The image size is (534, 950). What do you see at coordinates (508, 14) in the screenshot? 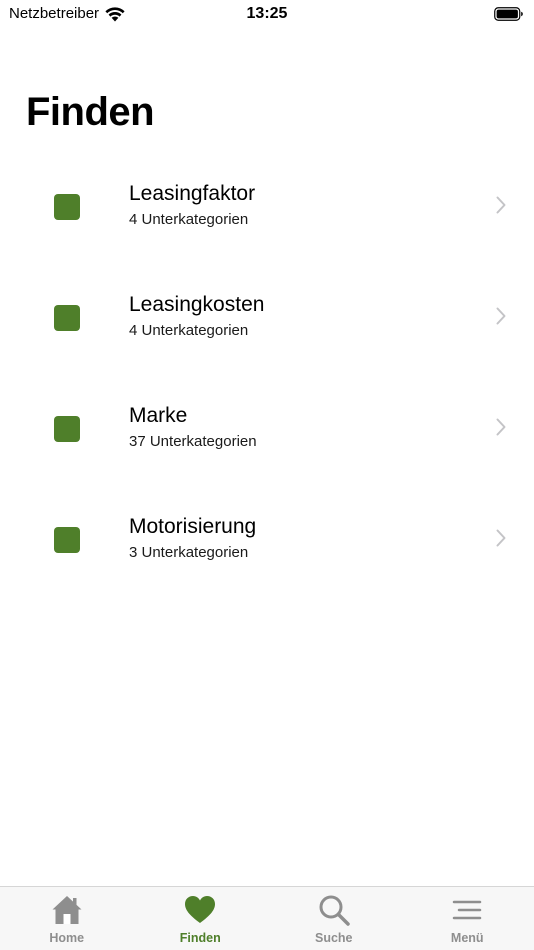
I see `battery-icon` at bounding box center [508, 14].